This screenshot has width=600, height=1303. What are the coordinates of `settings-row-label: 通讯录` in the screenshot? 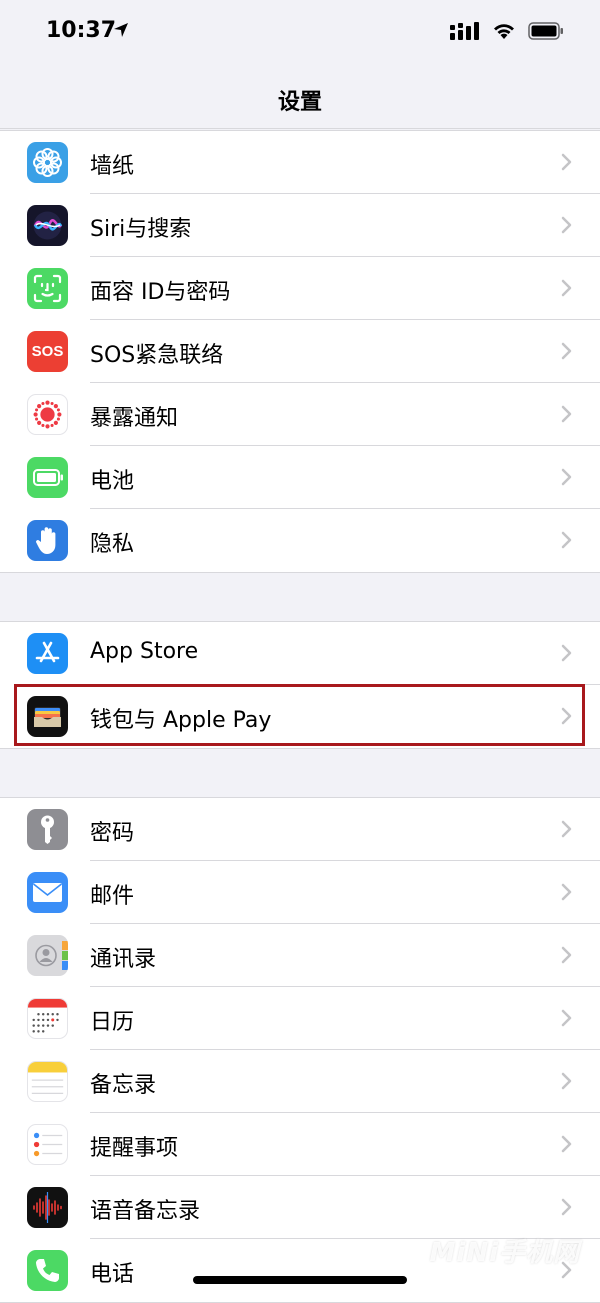 It's located at (123, 959).